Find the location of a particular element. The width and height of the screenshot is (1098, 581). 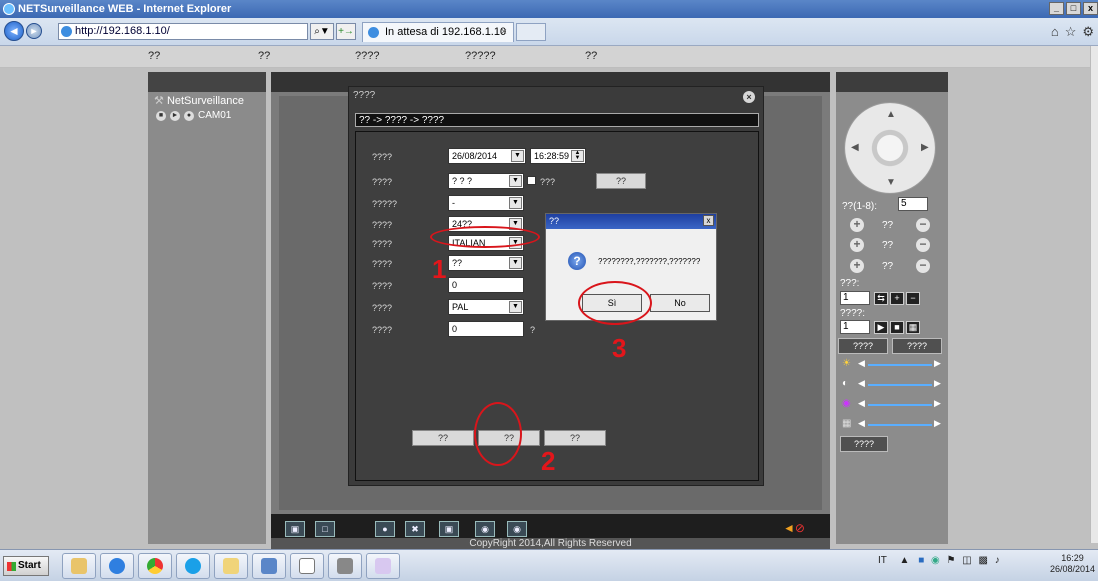

tab-image-2: ???? is located at coordinates (917, 346).